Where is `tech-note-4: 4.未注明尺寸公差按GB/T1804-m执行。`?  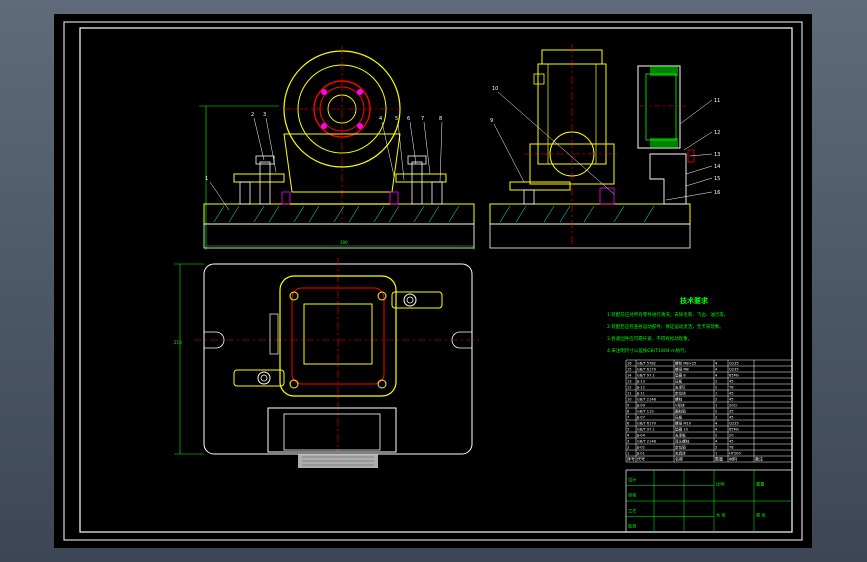
tech-note-4: 4.未注明尺寸公差按GB/T1804-m执行。 is located at coordinates (648, 350).